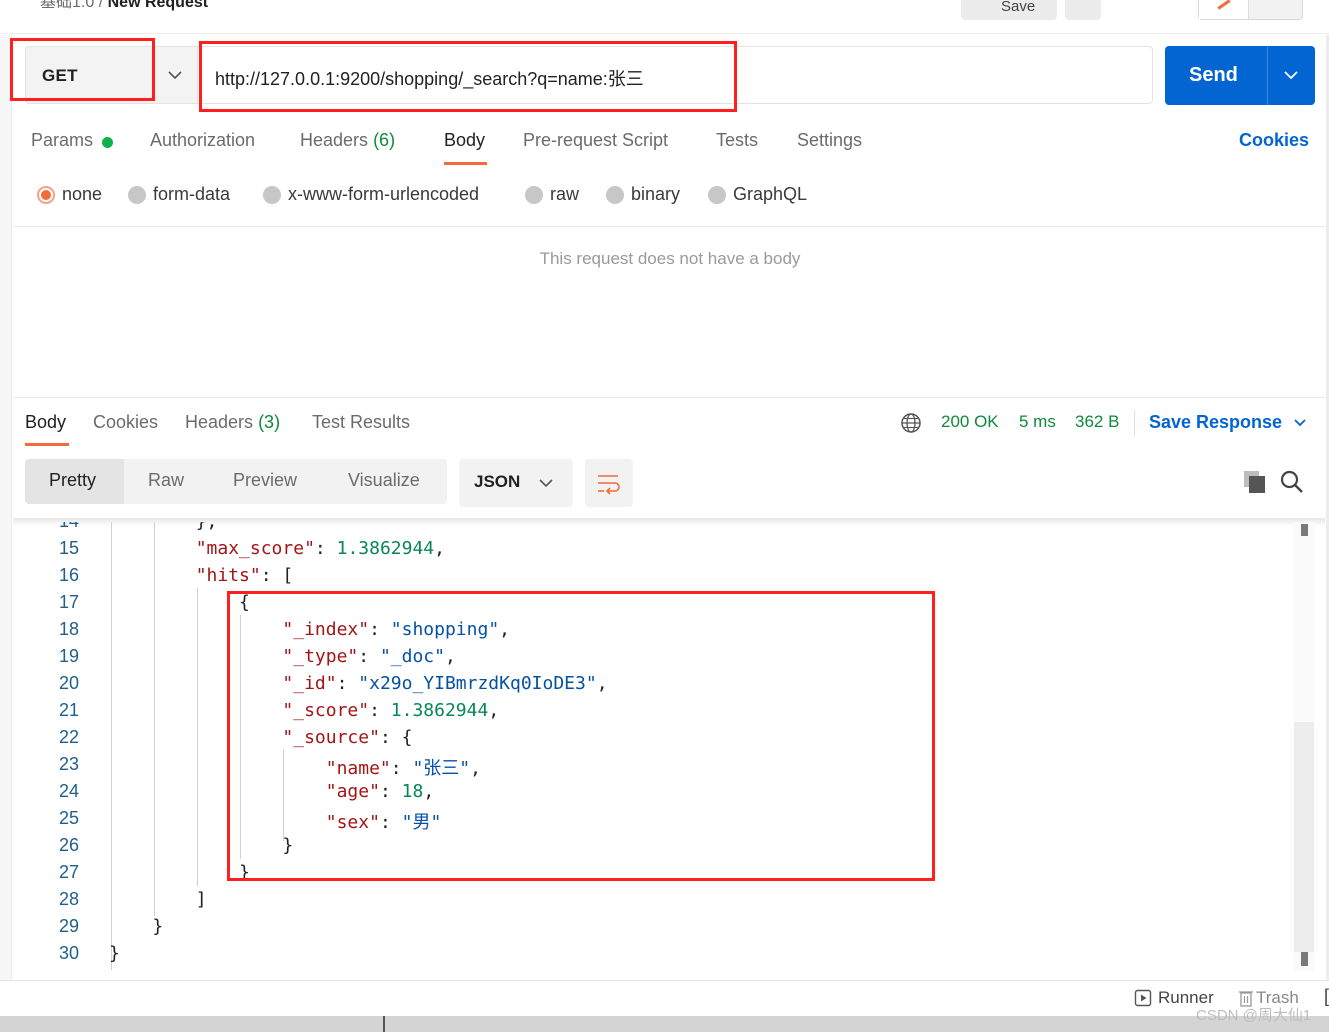  Describe the element at coordinates (1037, 422) in the screenshot. I see `response-time: 5 ms` at that location.